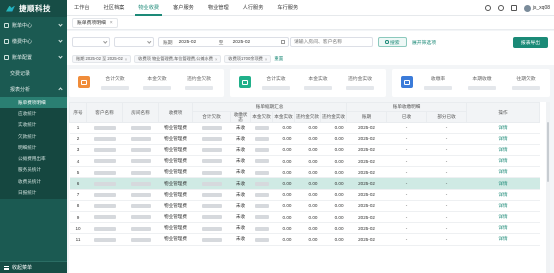  I want to click on user-name: js_xq08, so click(541, 8).